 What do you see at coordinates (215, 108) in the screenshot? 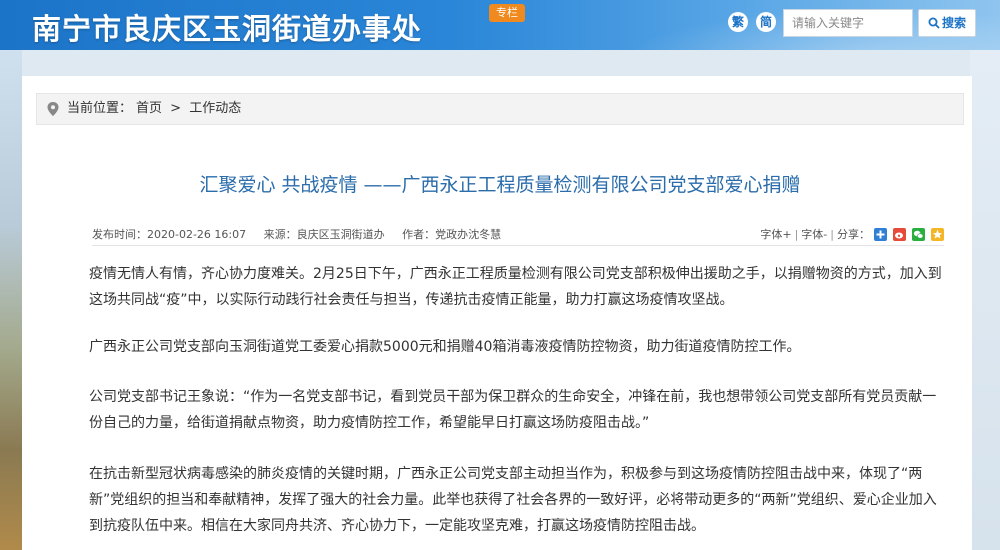
I see `breadcrumb-current: 工作动态` at bounding box center [215, 108].